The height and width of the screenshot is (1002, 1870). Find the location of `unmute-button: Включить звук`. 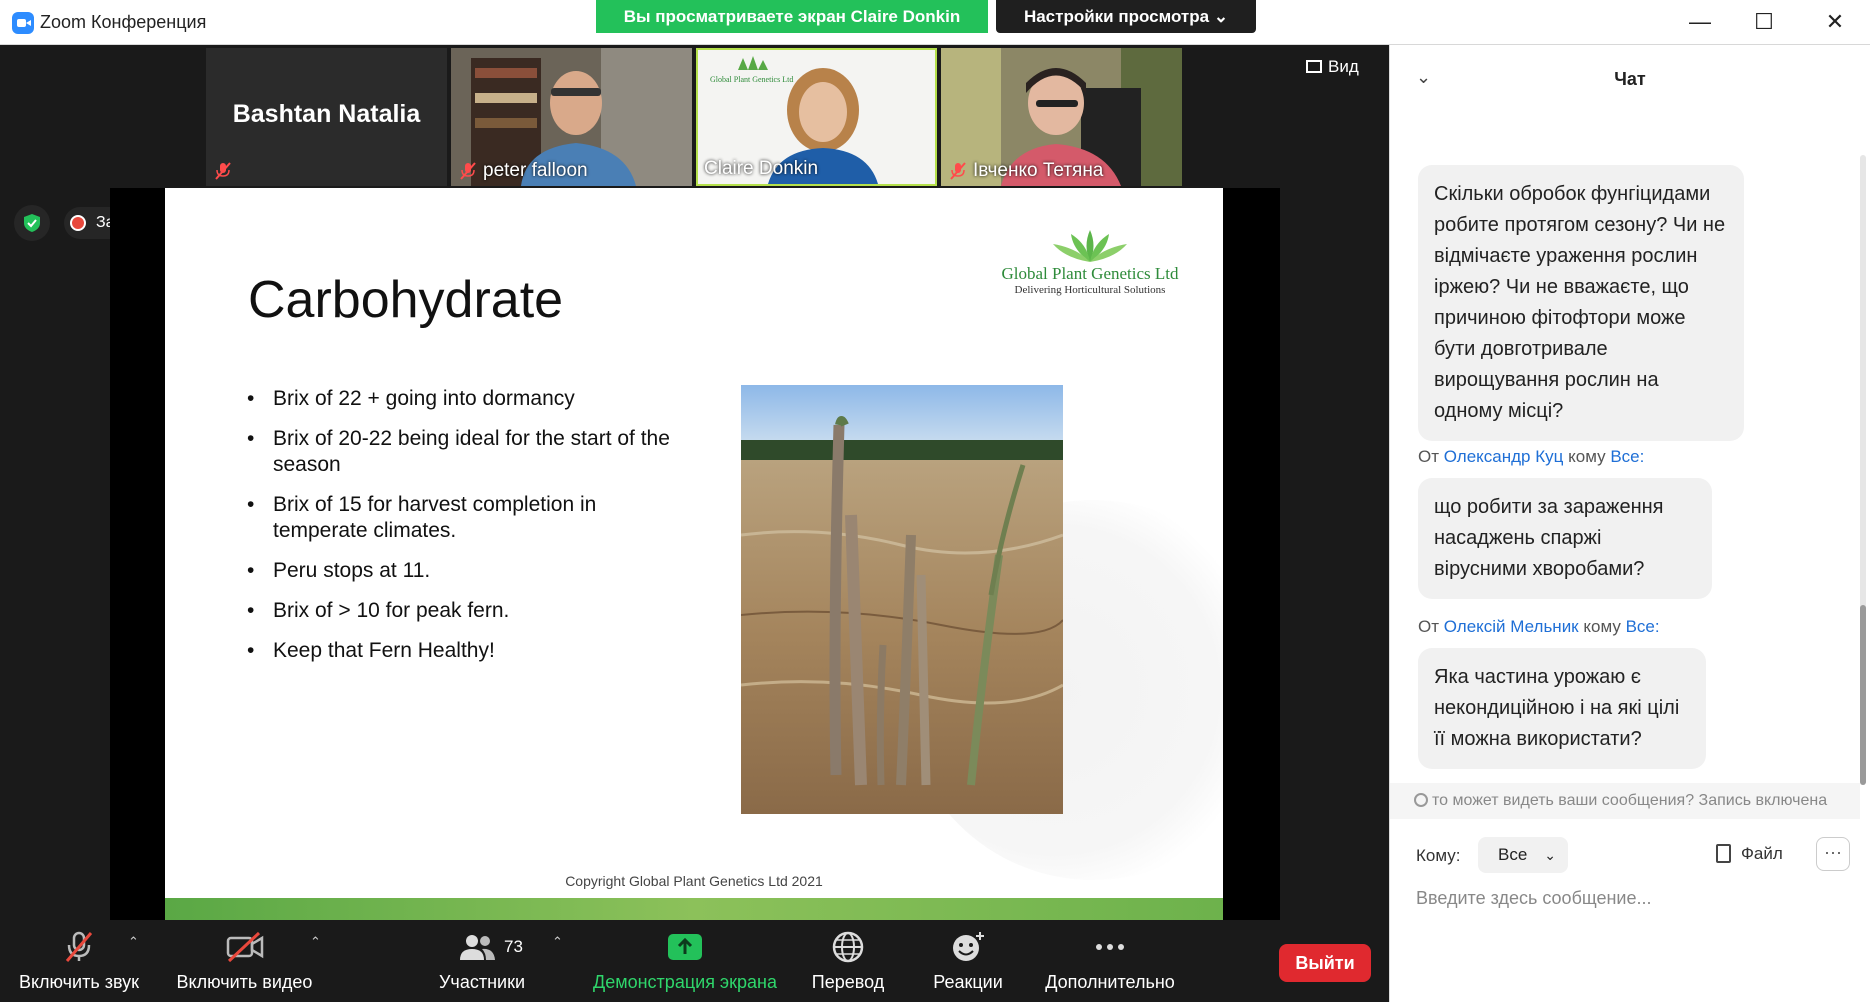

unmute-button: Включить звук is located at coordinates (79, 961).